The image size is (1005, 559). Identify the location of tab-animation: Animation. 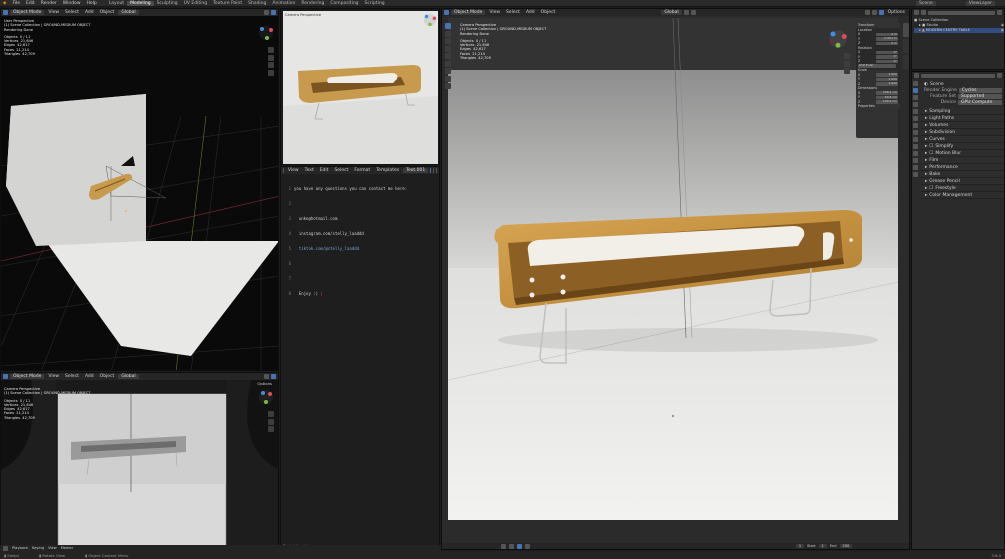
(283, 3).